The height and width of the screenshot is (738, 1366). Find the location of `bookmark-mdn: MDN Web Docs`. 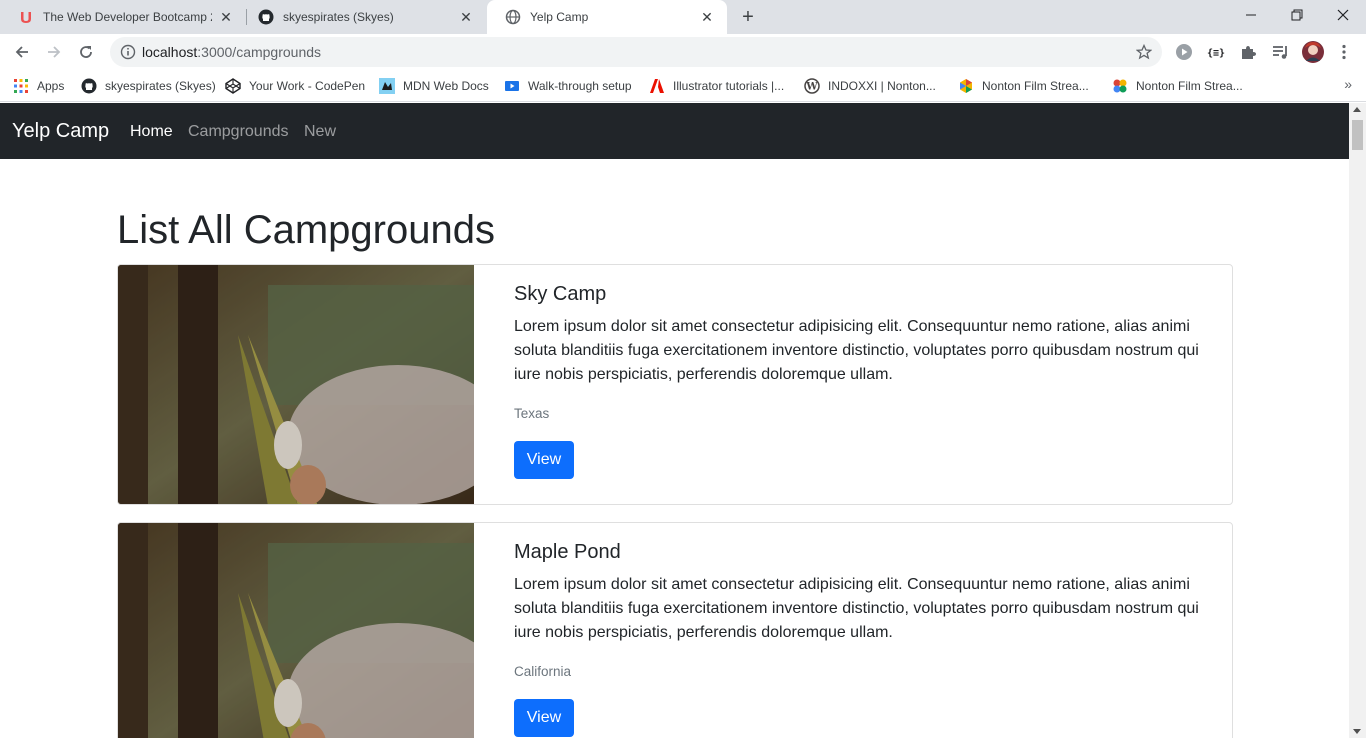

bookmark-mdn: MDN Web Docs is located at coordinates (434, 86).